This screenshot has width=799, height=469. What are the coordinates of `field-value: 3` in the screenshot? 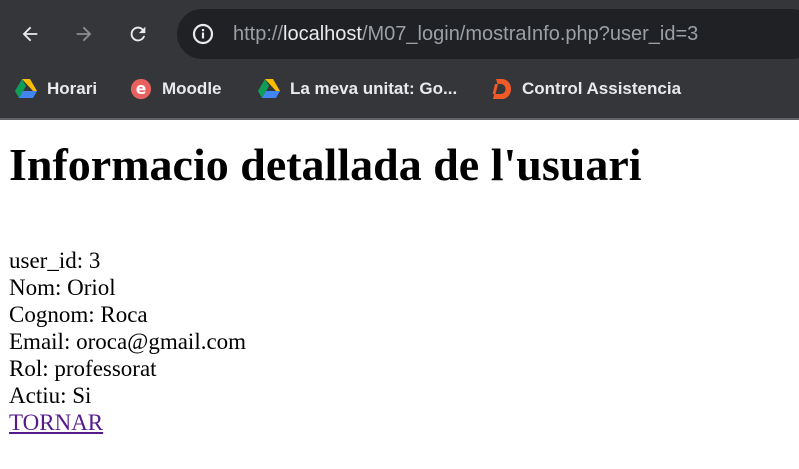 It's located at (94, 260).